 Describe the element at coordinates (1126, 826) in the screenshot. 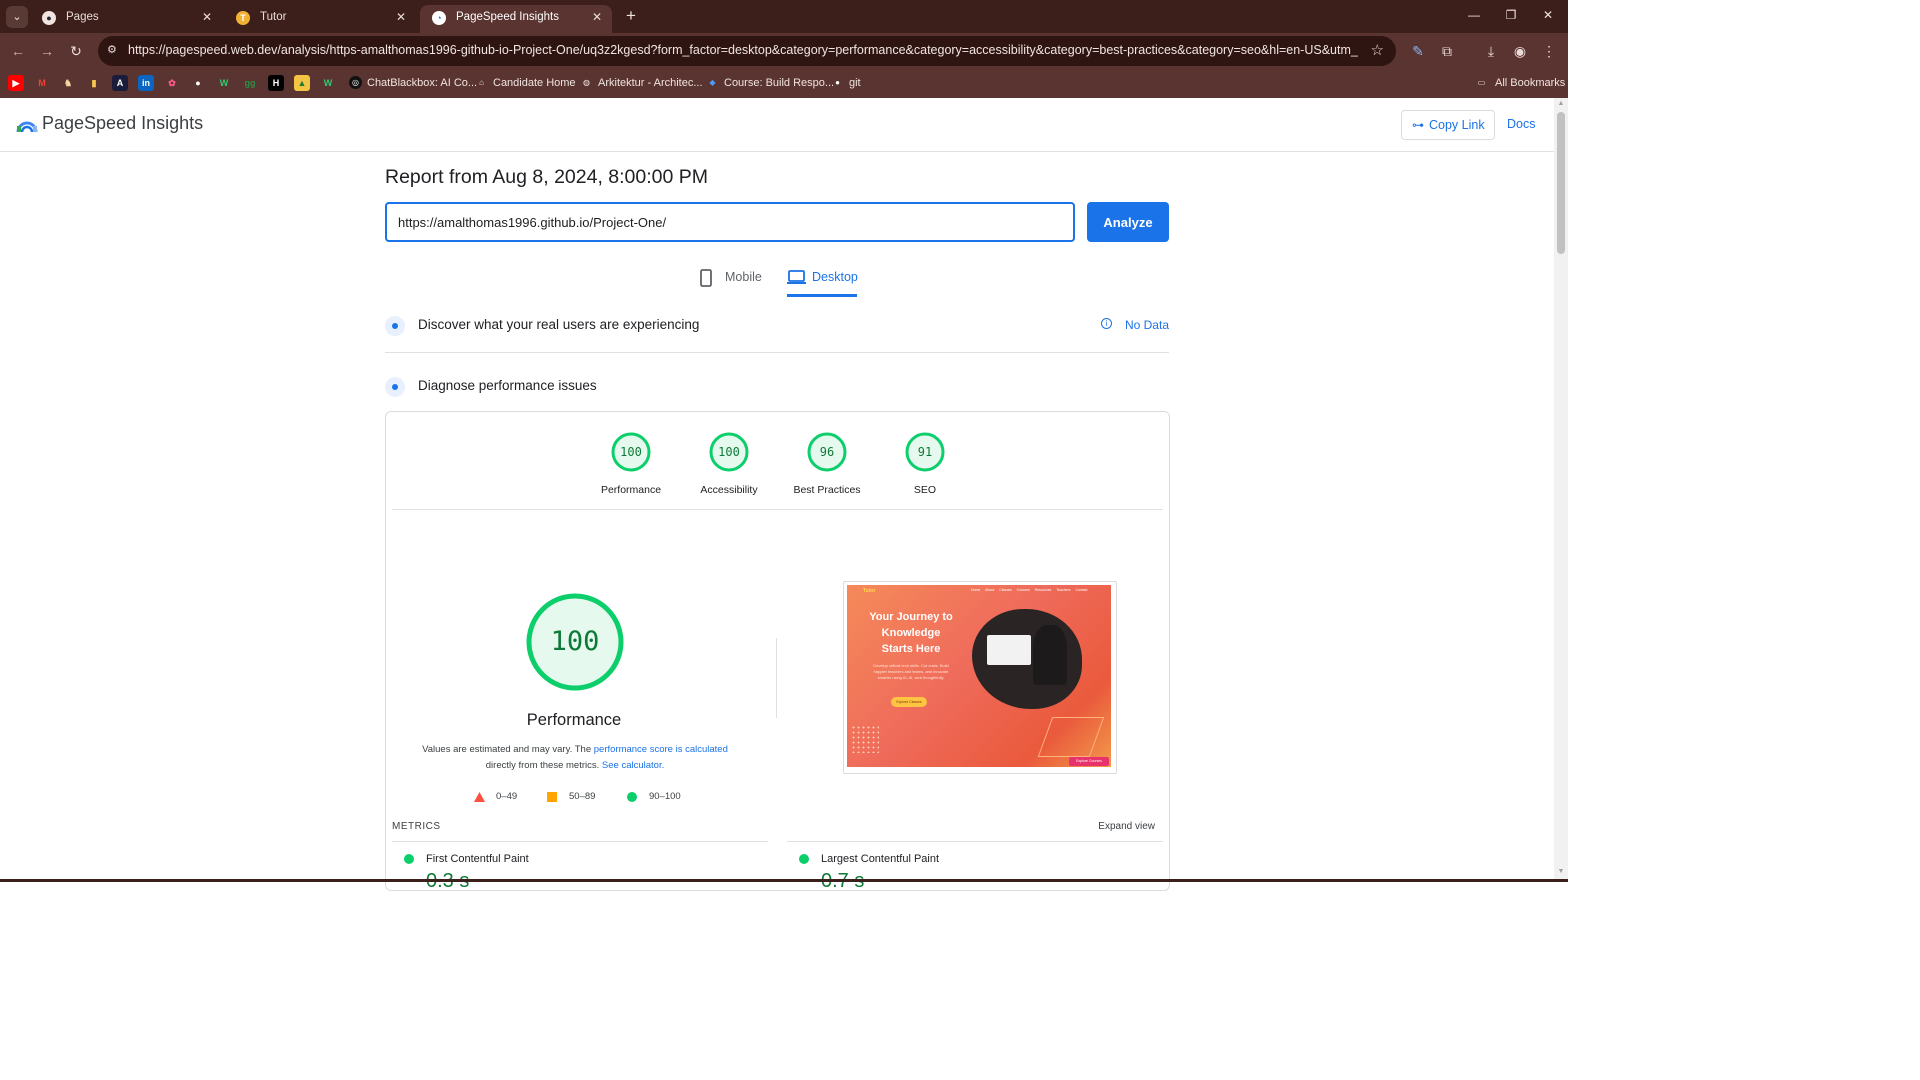

I see `expand-view-toggle: Expand view` at that location.